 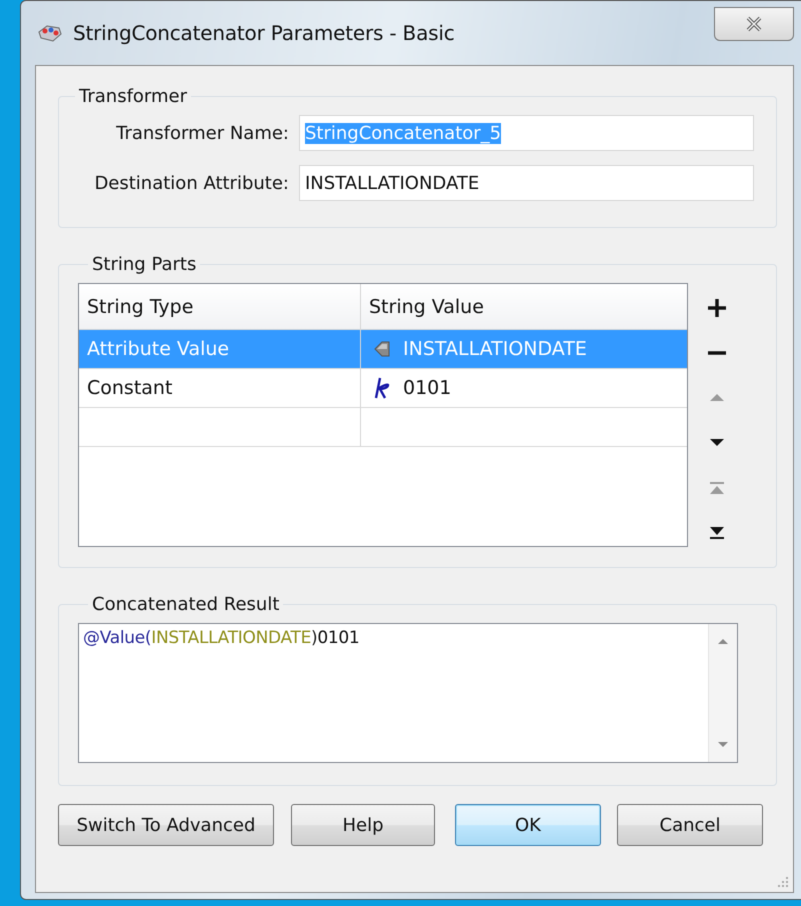 What do you see at coordinates (690, 825) in the screenshot?
I see `dialog-button: Cancel` at bounding box center [690, 825].